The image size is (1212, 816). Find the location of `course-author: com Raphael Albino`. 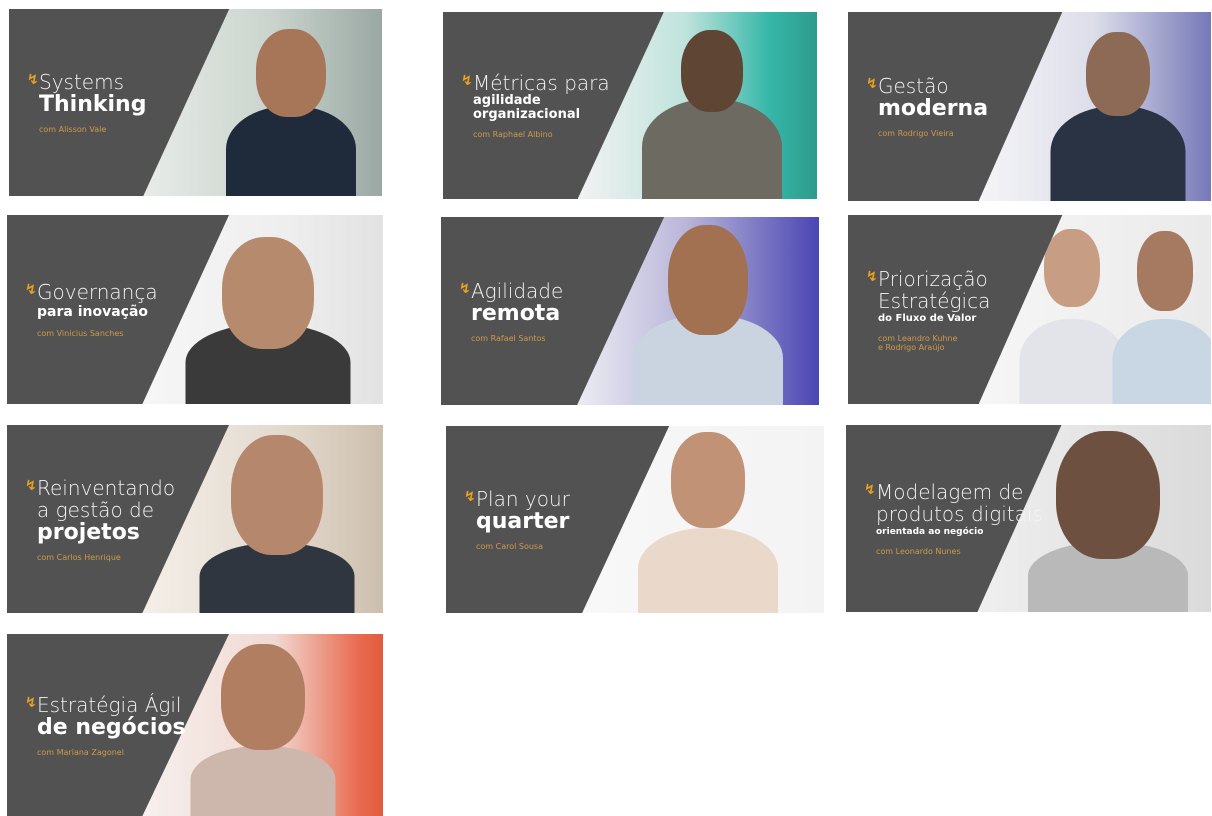

course-author: com Raphael Albino is located at coordinates (513, 134).